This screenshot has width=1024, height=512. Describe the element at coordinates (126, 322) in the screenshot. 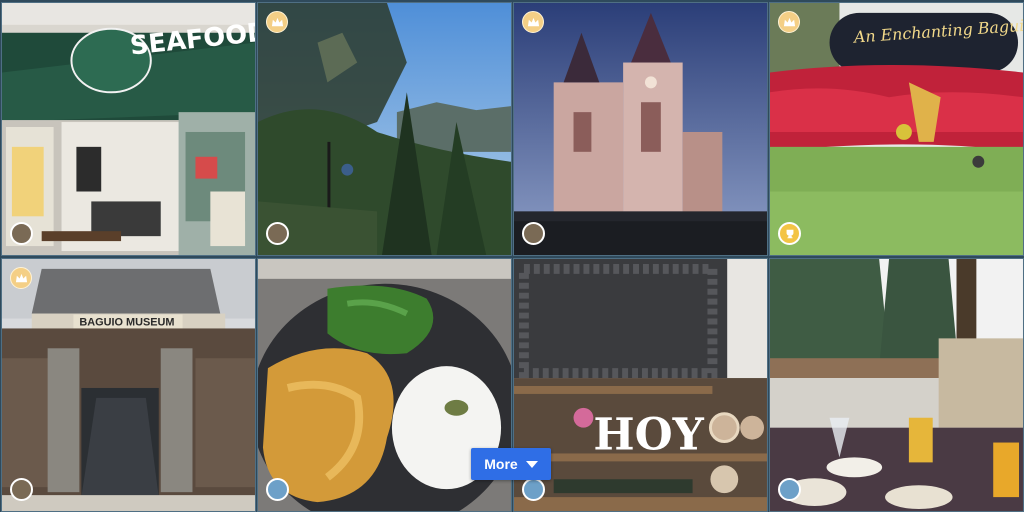

I see `baguio-museum-sign-text: BAGUIO MUSEUM` at that location.